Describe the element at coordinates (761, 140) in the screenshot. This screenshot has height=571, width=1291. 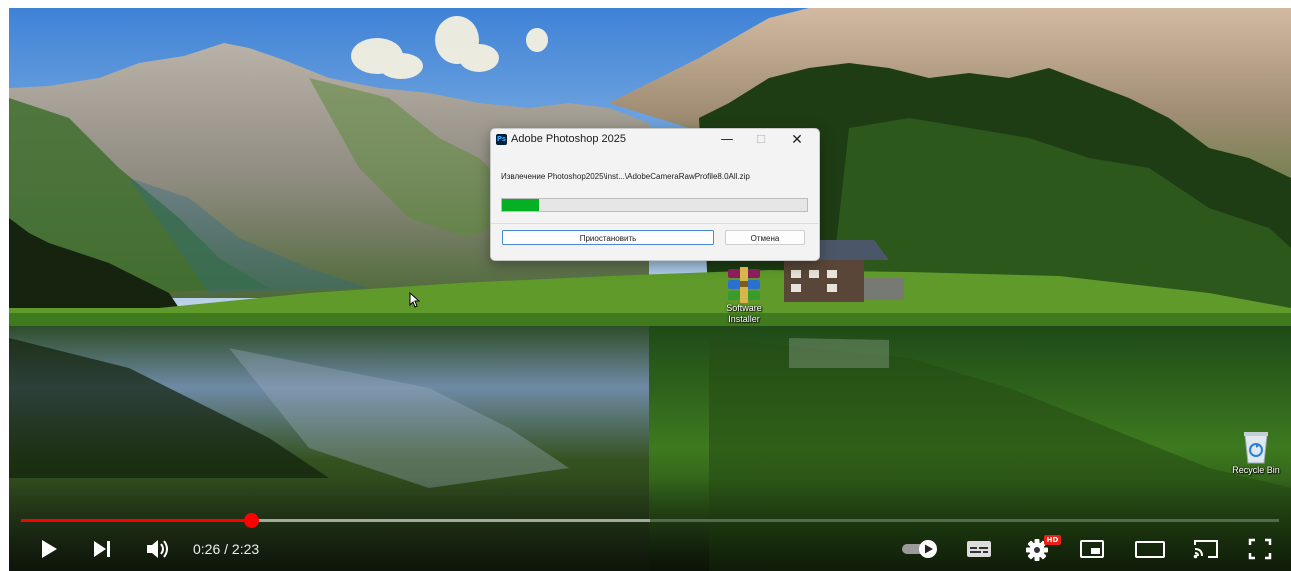
I see `maximize-icon: ☐` at that location.